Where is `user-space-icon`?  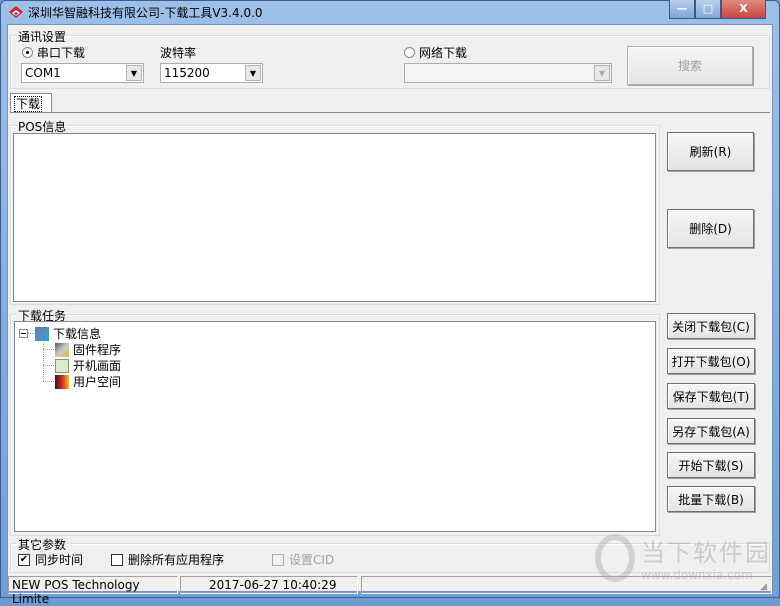 user-space-icon is located at coordinates (62, 381).